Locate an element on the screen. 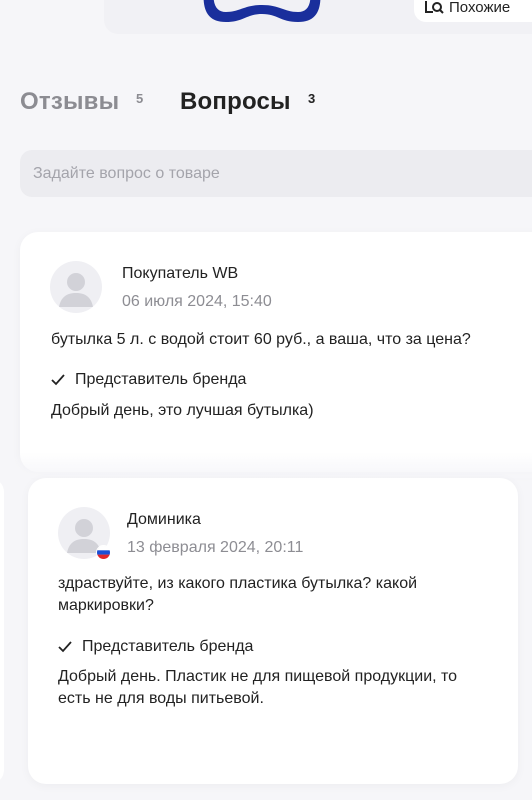 This screenshot has height=800, width=532. tab-reviews: Отзывы 5 is located at coordinates (81, 102).